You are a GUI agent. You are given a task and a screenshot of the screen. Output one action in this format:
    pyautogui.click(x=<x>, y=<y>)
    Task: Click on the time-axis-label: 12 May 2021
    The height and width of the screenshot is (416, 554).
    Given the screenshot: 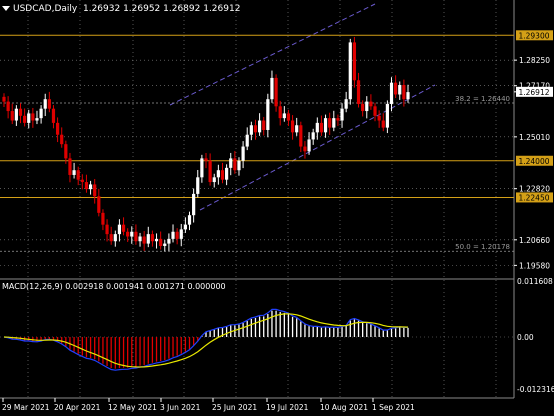 What is the action you would take?
    pyautogui.click(x=132, y=407)
    